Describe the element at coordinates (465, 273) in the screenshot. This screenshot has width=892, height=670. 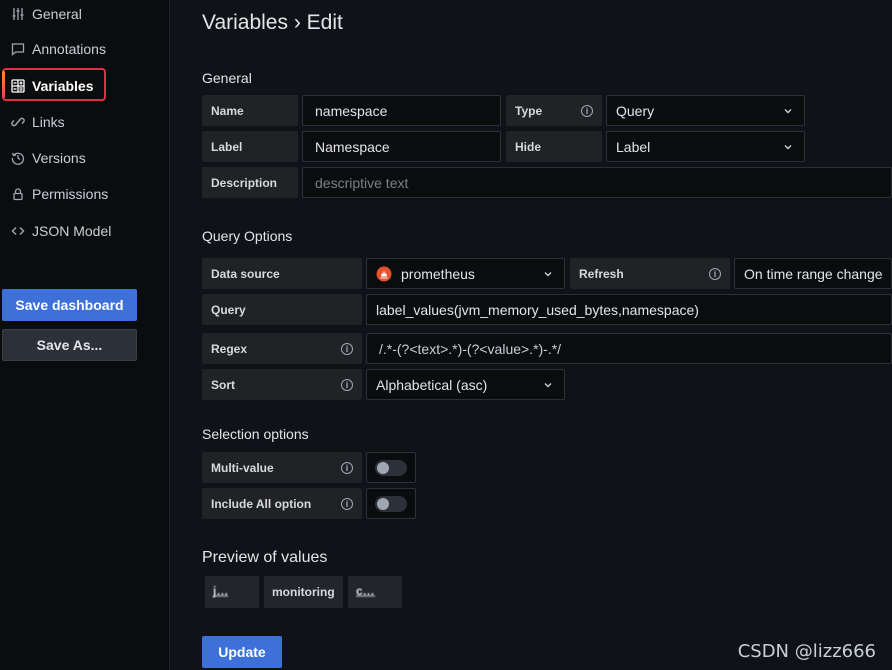
I see `datasource-select: prometheus` at that location.